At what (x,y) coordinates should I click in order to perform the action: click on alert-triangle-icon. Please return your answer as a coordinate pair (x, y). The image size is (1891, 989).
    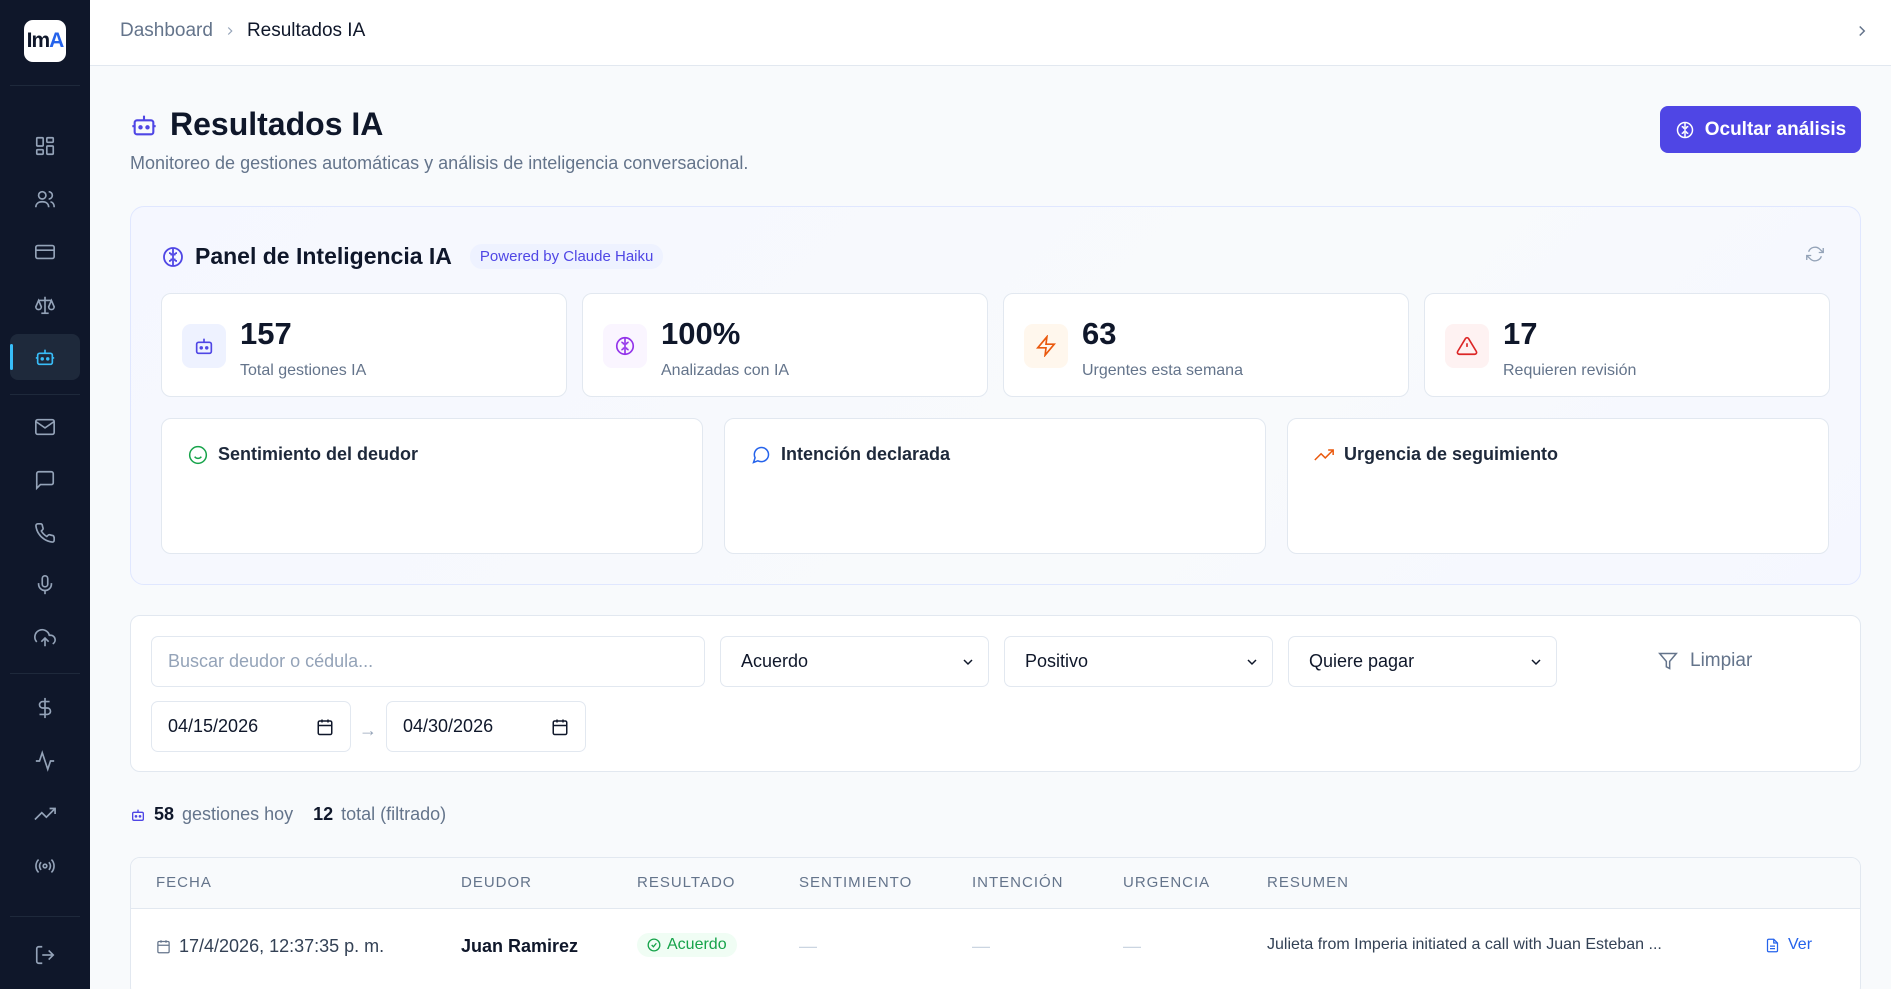
    Looking at the image, I should click on (1467, 346).